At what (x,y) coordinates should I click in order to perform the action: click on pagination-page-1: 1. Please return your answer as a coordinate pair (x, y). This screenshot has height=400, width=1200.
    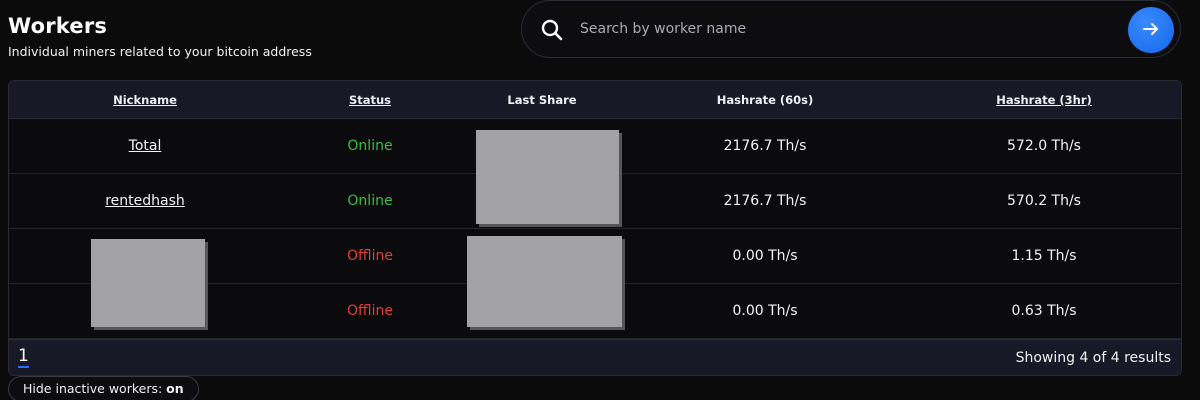
    Looking at the image, I should click on (23, 357).